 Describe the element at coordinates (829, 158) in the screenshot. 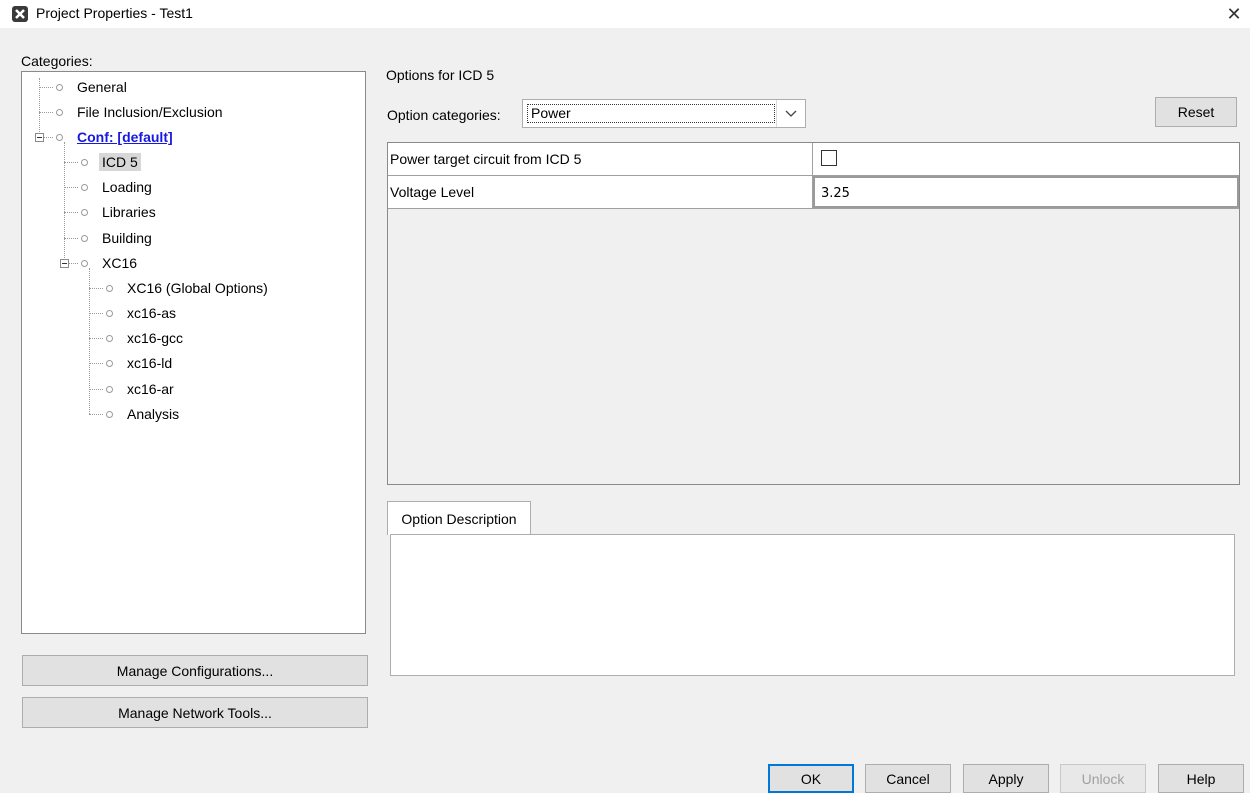

I see `power-target-checkbox` at that location.